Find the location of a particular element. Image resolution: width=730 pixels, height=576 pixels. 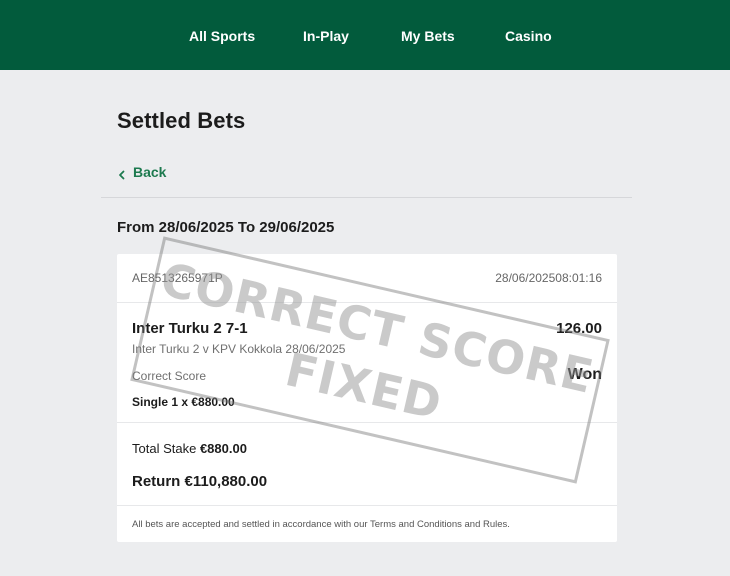

bet-reference: AE8513265971P is located at coordinates (177, 278).